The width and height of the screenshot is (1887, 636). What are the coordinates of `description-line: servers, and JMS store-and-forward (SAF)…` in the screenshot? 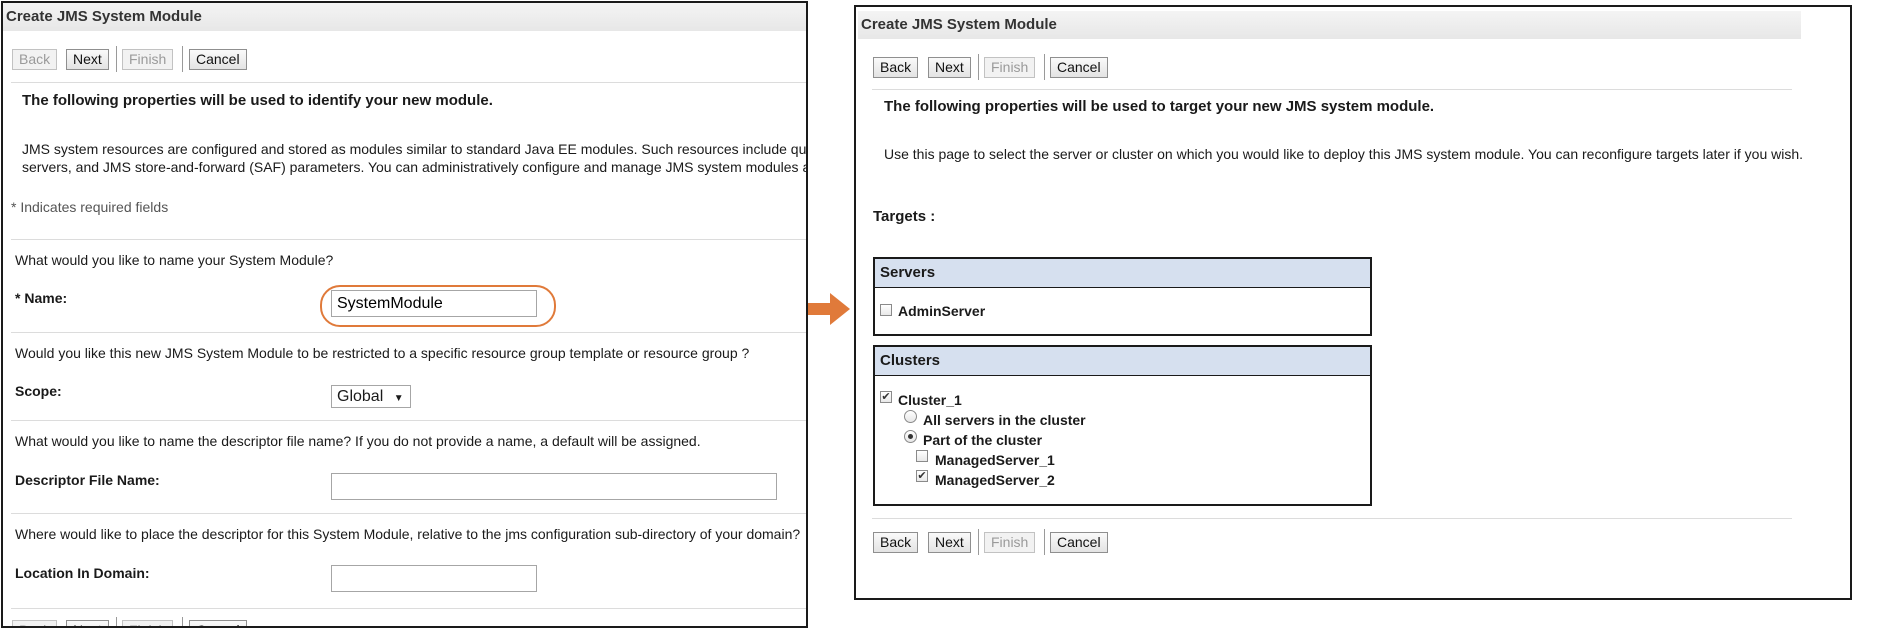 It's located at (415, 167).